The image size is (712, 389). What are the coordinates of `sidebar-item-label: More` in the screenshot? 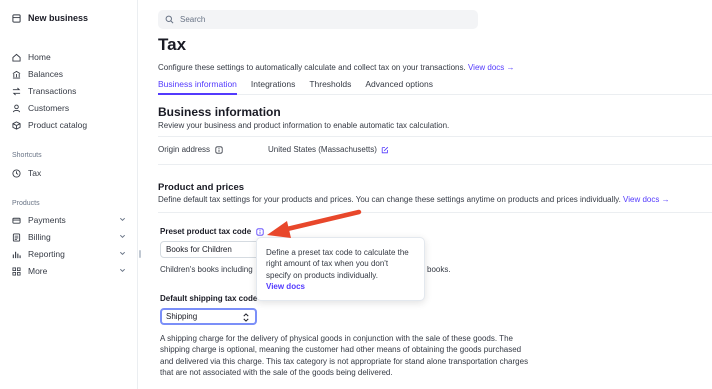 It's located at (38, 271).